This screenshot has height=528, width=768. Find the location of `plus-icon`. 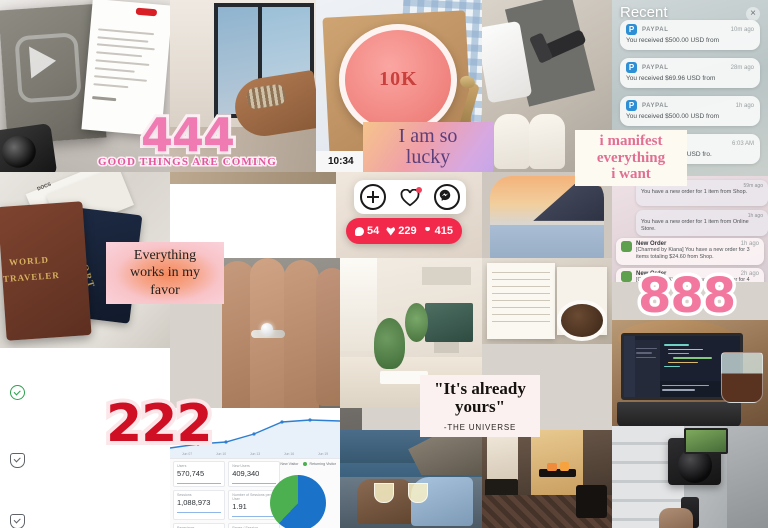

plus-icon is located at coordinates (373, 197).